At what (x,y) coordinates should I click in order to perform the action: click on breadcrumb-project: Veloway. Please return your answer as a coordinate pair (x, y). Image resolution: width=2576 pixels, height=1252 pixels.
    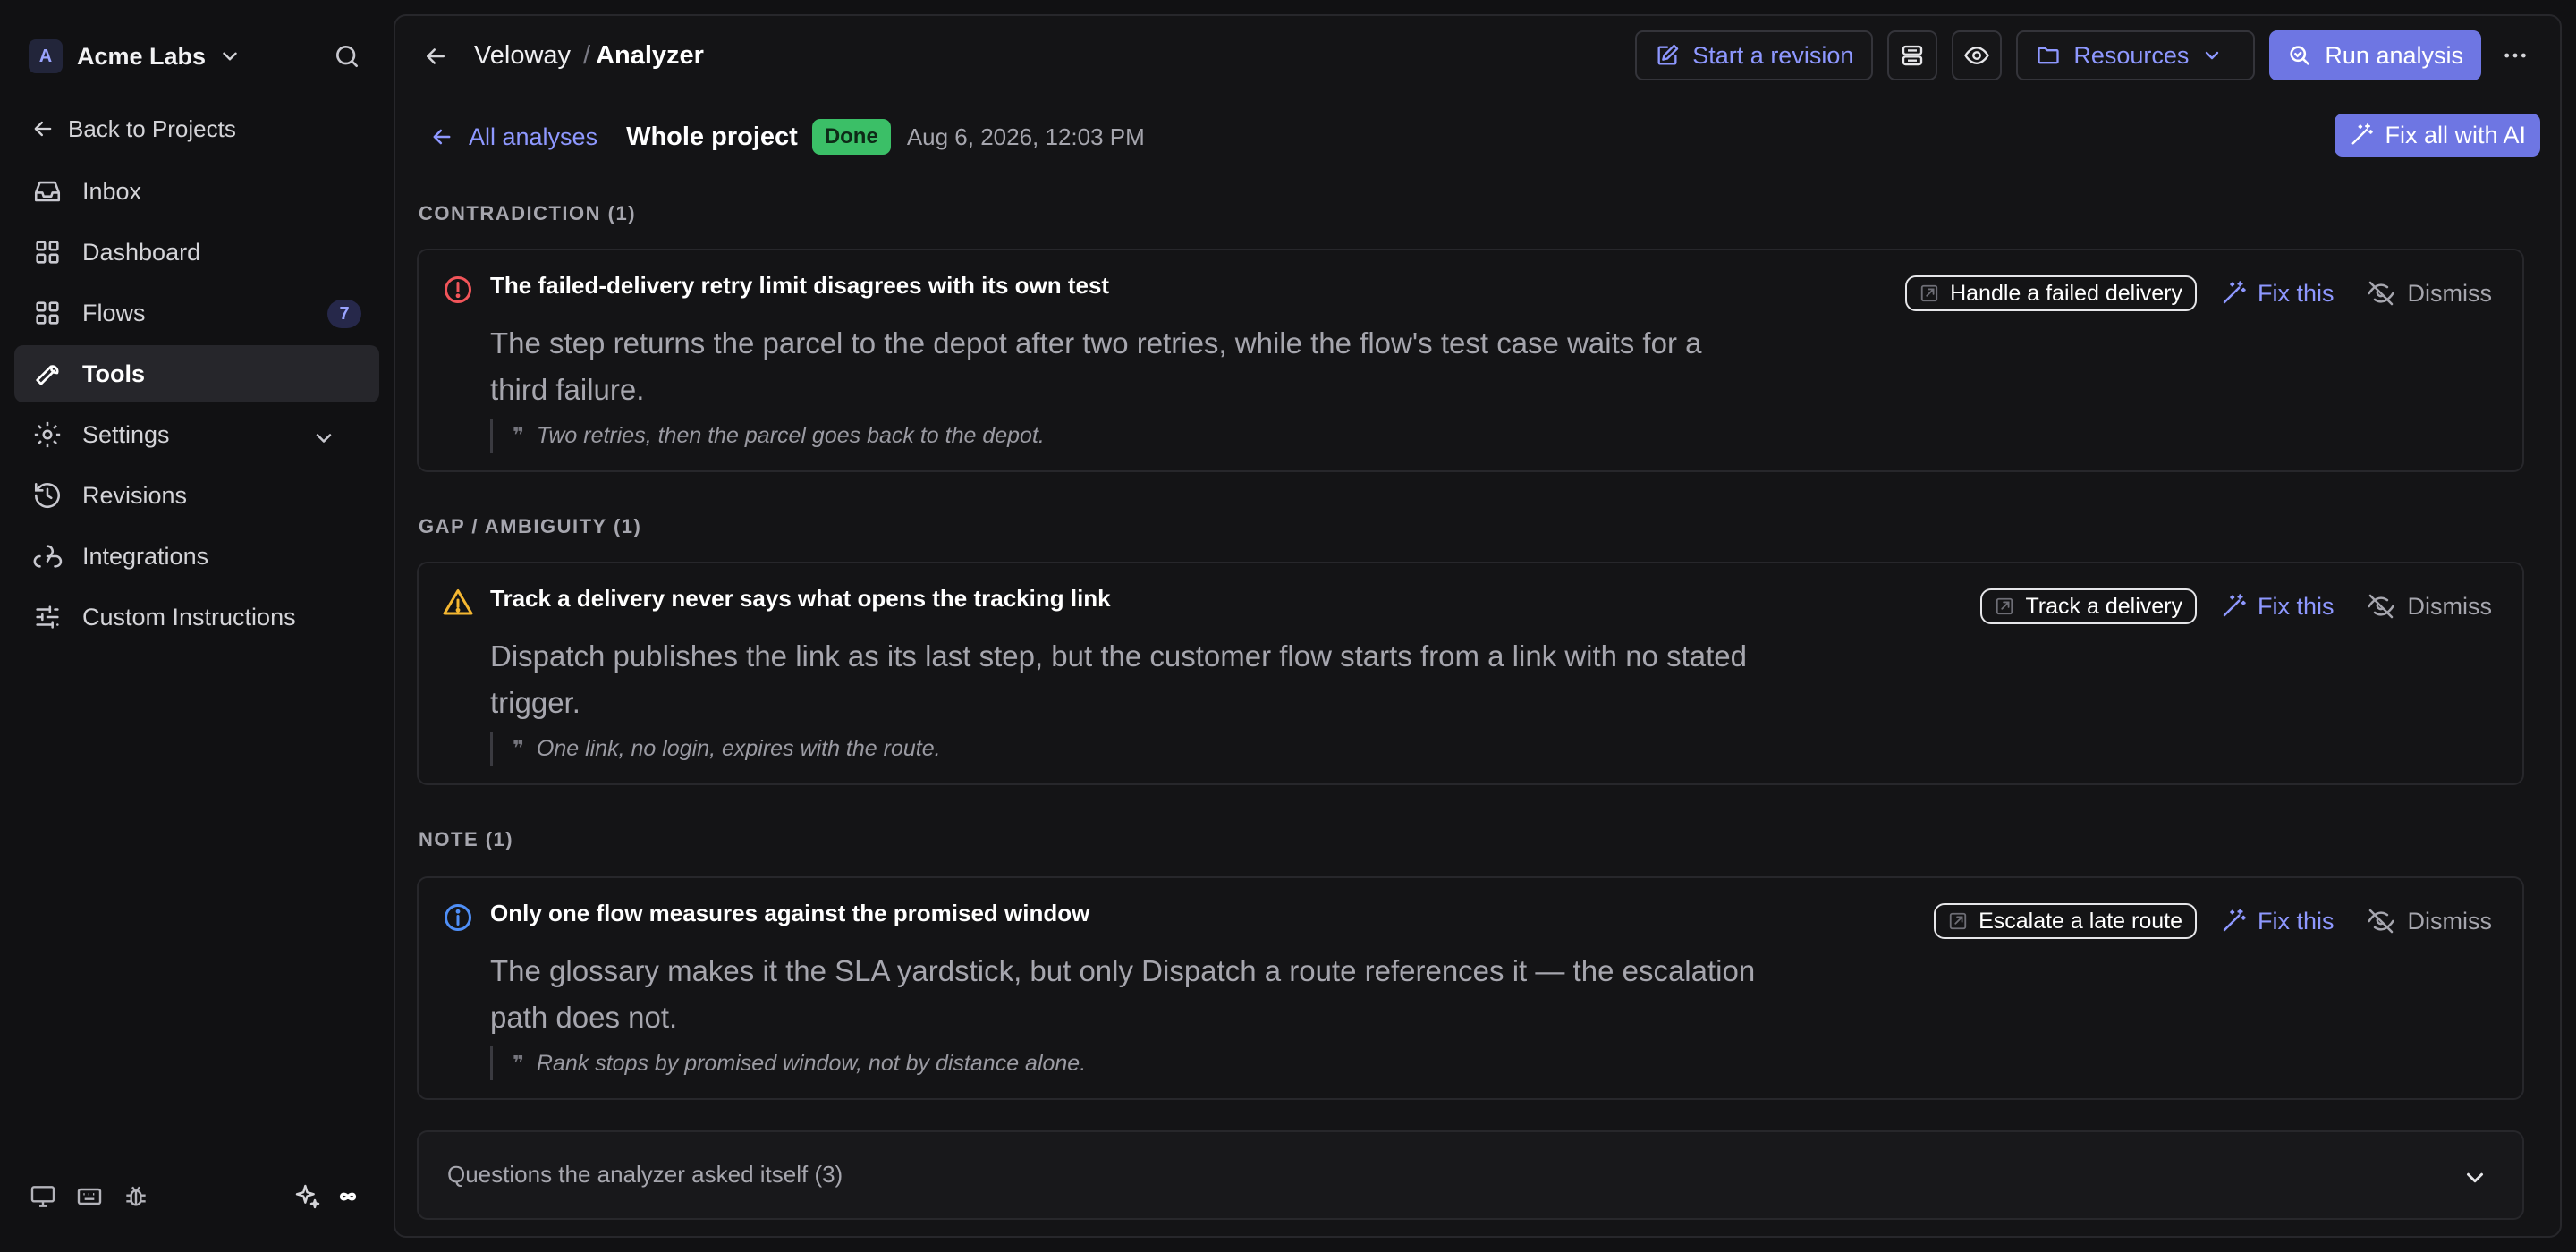
    Looking at the image, I should click on (522, 56).